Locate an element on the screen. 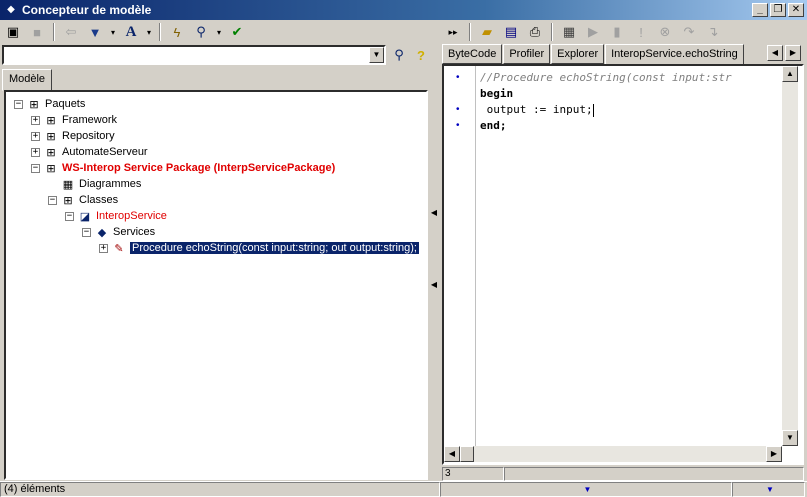  horizontal-scrollbar: ◀ ▶ is located at coordinates (613, 454).